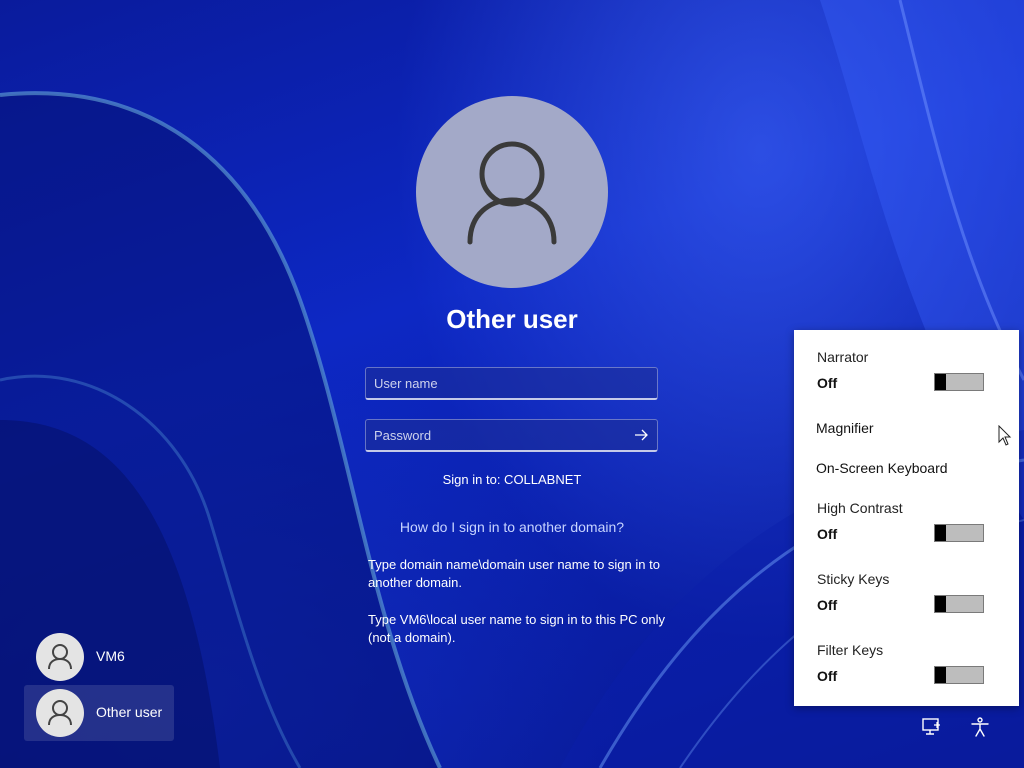 The width and height of the screenshot is (1024, 768). I want to click on network-icon, so click(931, 727).